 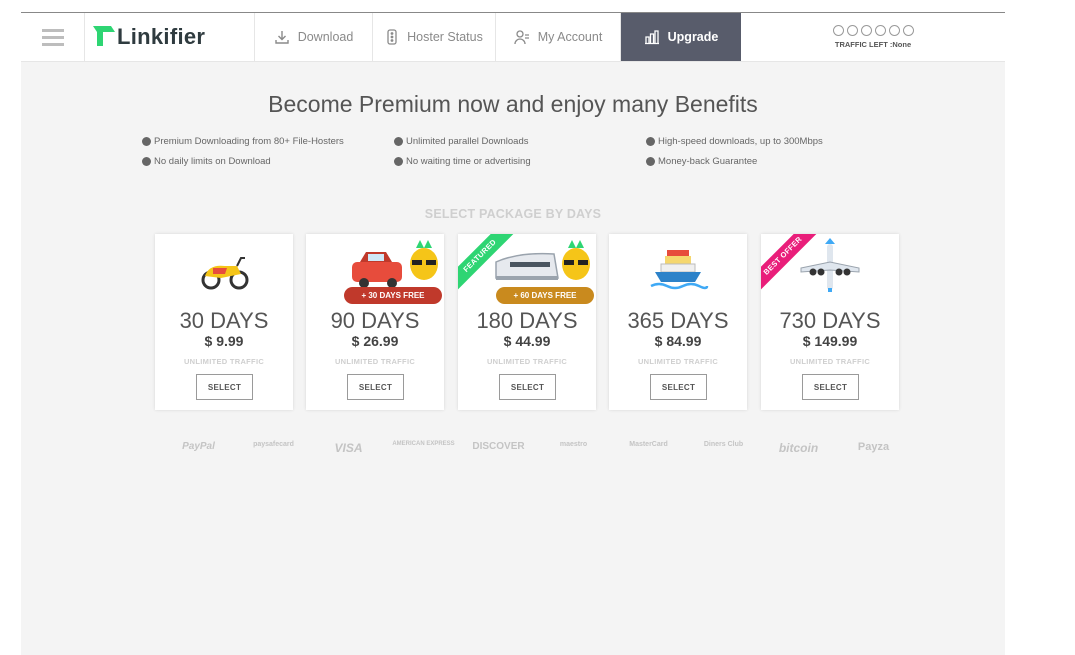 I want to click on package-days: 365 DAYS, so click(x=678, y=320).